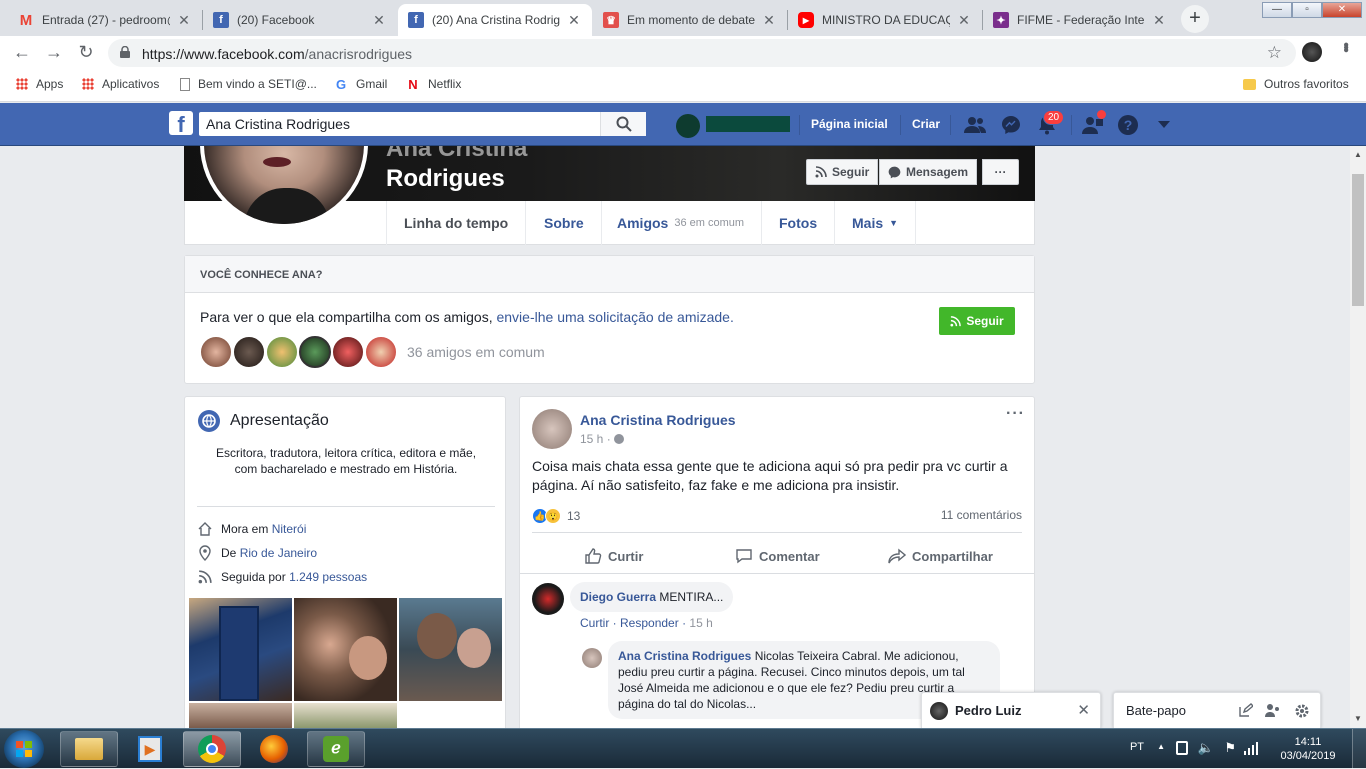 This screenshot has height=769, width=1366. Describe the element at coordinates (684, 656) in the screenshot. I see `reply-author: Ana Cristina Rodrigues` at that location.